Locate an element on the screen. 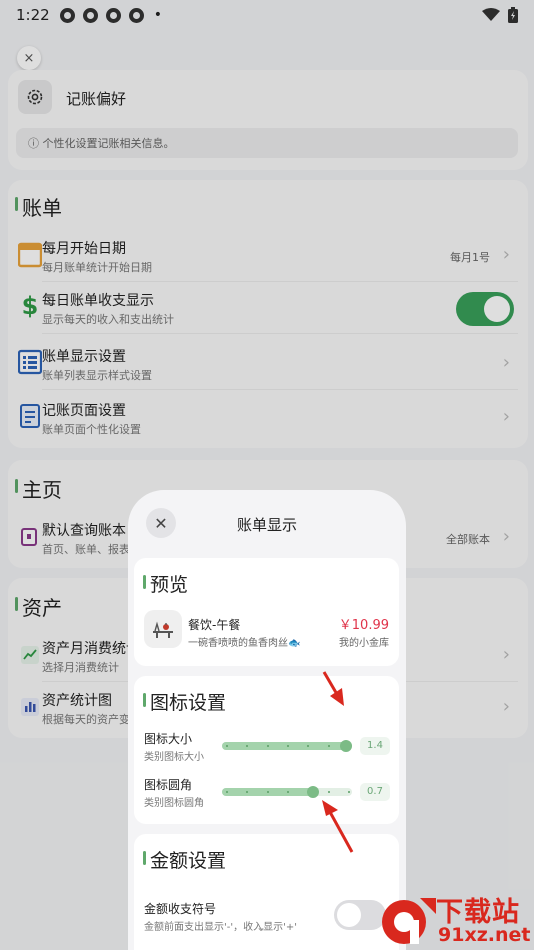 The height and width of the screenshot is (950, 534). panel-title-preview: 预览 is located at coordinates (165, 583).